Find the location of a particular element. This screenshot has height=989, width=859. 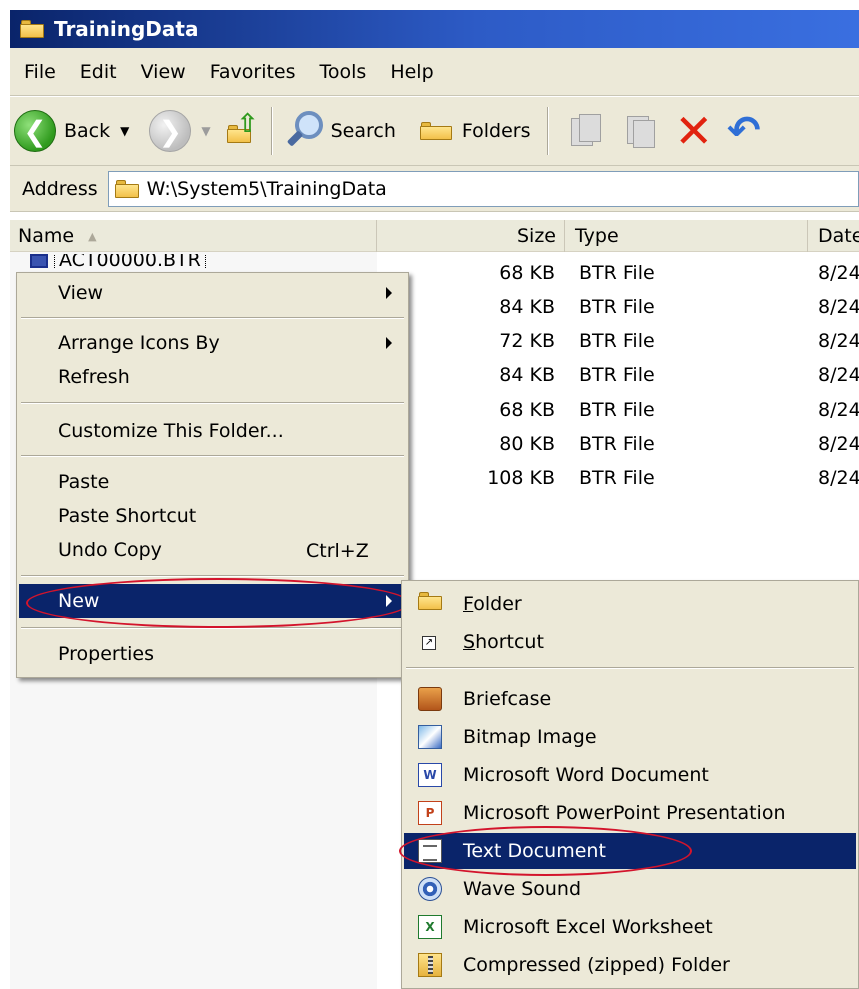

submenu-item-excel: X Microsoft Excel Worksheet is located at coordinates (630, 927).